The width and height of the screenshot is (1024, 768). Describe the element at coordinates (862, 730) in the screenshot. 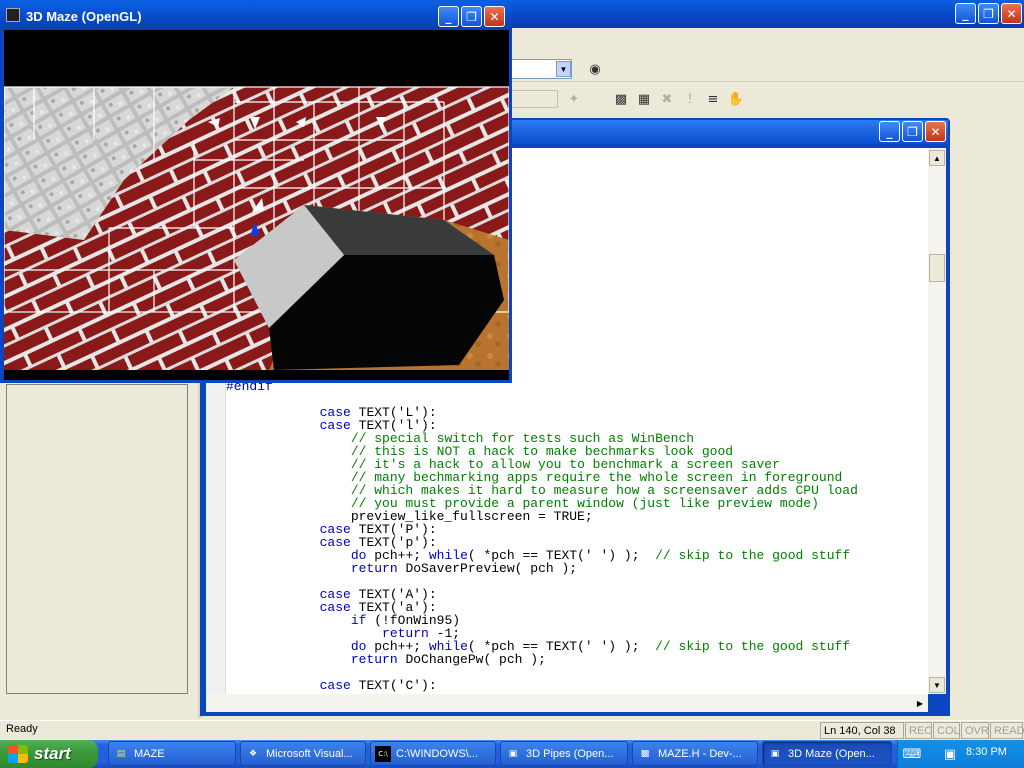

I see `status-position: Ln 140, Col 38` at that location.